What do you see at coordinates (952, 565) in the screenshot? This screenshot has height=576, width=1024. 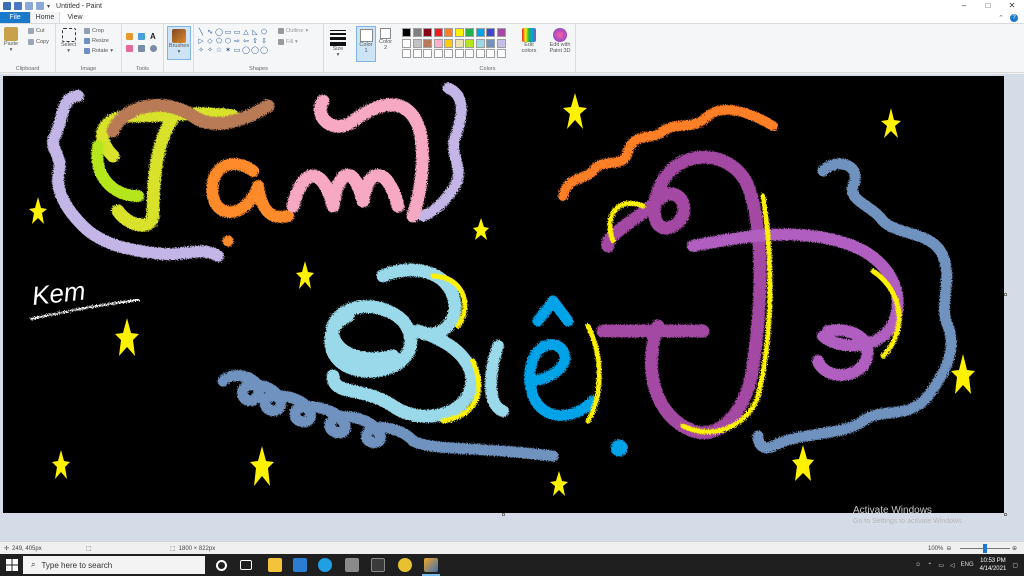 I see `volume-icon: ◁` at bounding box center [952, 565].